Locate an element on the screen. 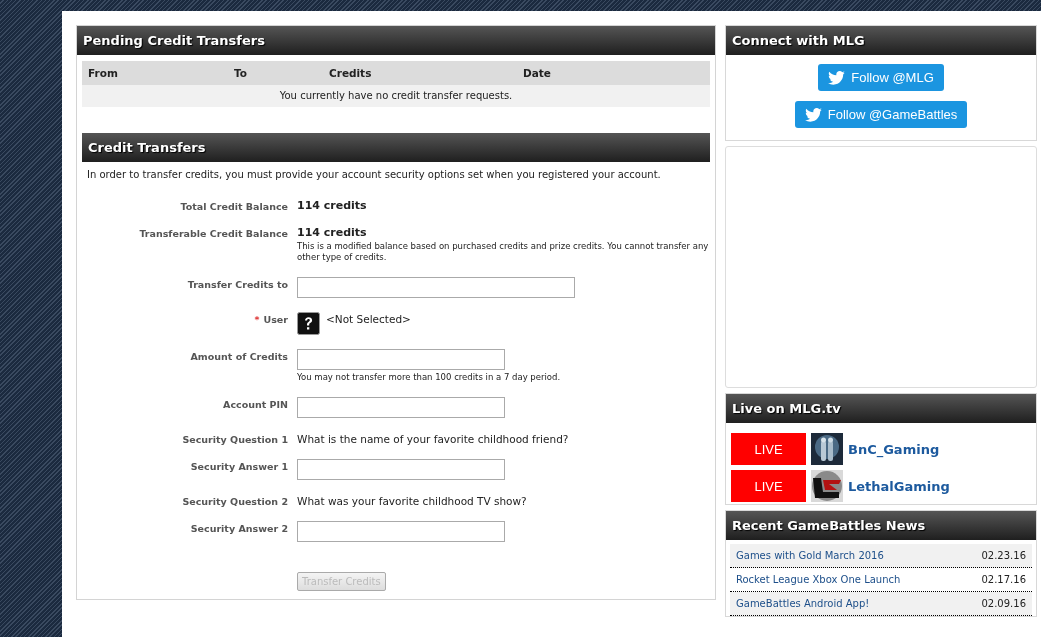 The width and height of the screenshot is (1041, 637). news-link: Games with Gold March 2016 is located at coordinates (810, 555).